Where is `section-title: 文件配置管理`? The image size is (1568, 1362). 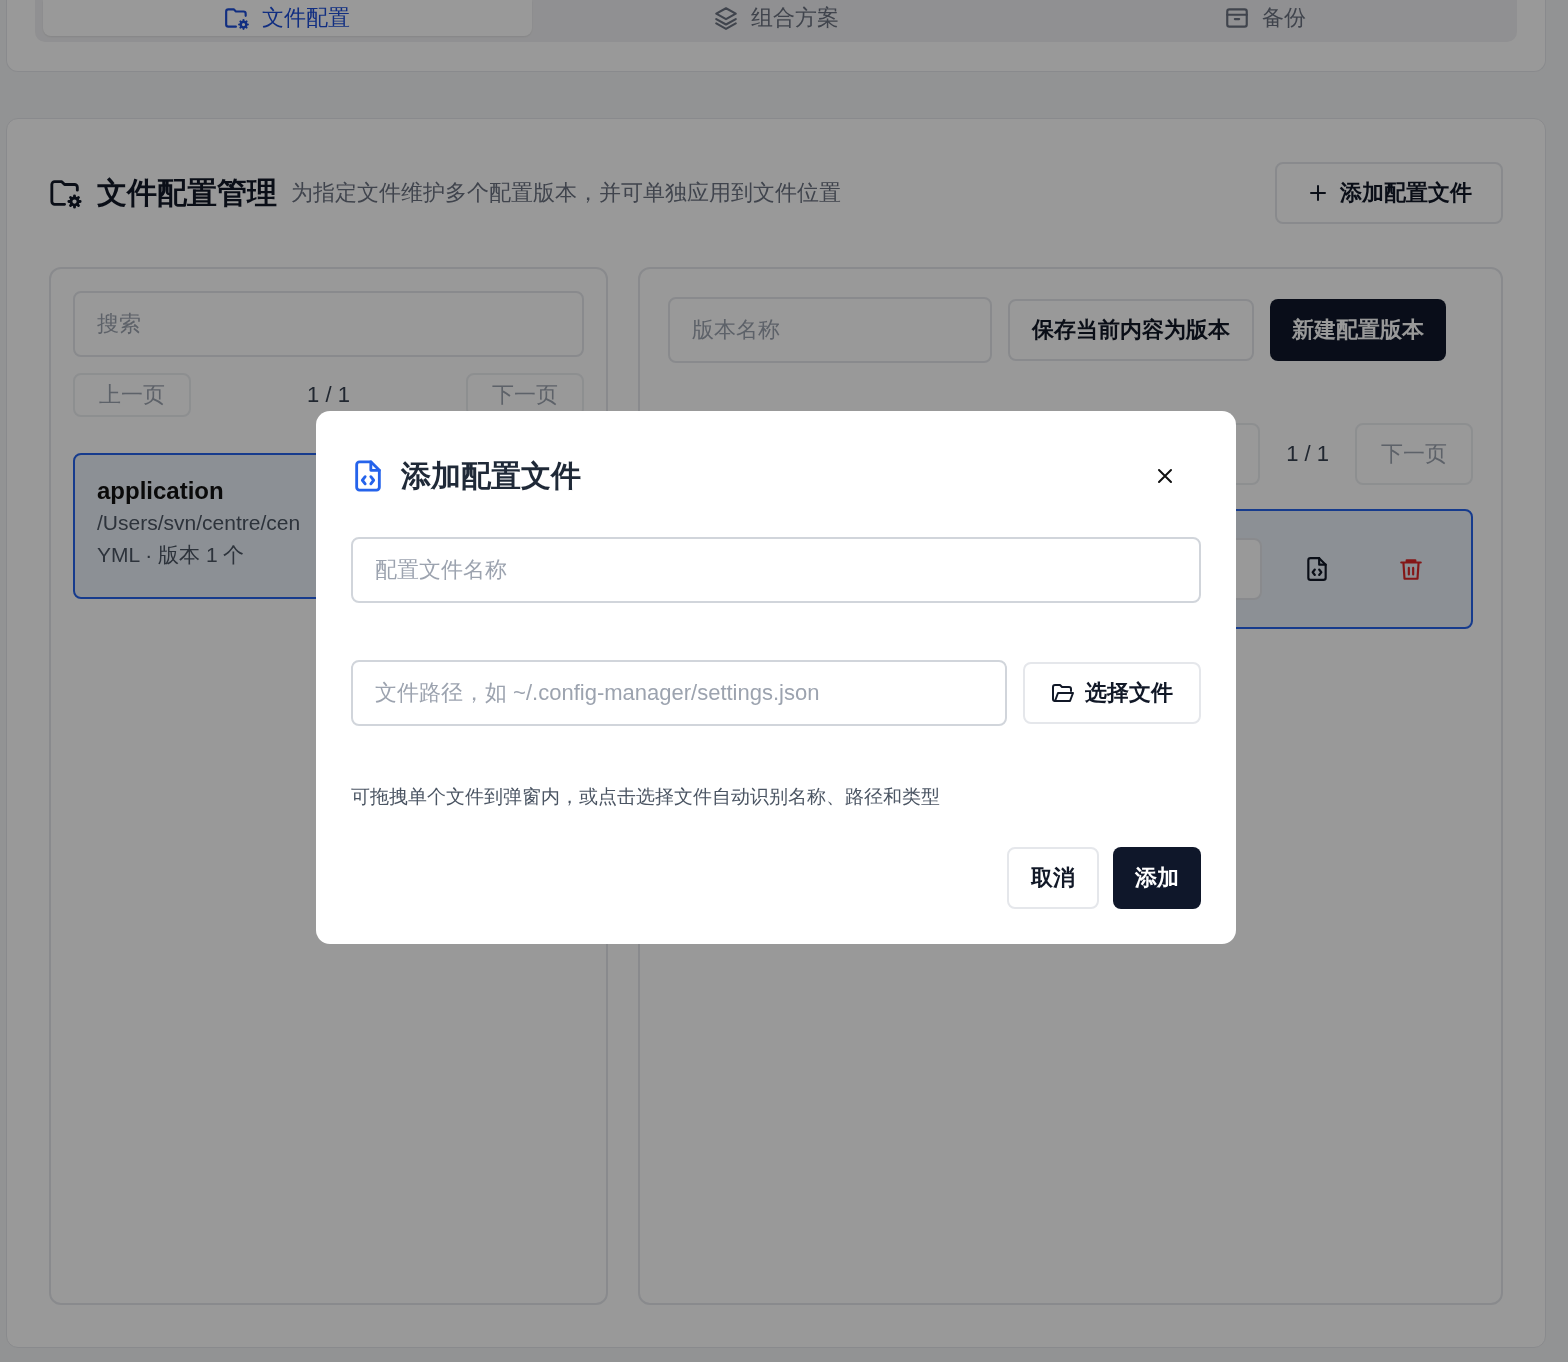 section-title: 文件配置管理 is located at coordinates (187, 192).